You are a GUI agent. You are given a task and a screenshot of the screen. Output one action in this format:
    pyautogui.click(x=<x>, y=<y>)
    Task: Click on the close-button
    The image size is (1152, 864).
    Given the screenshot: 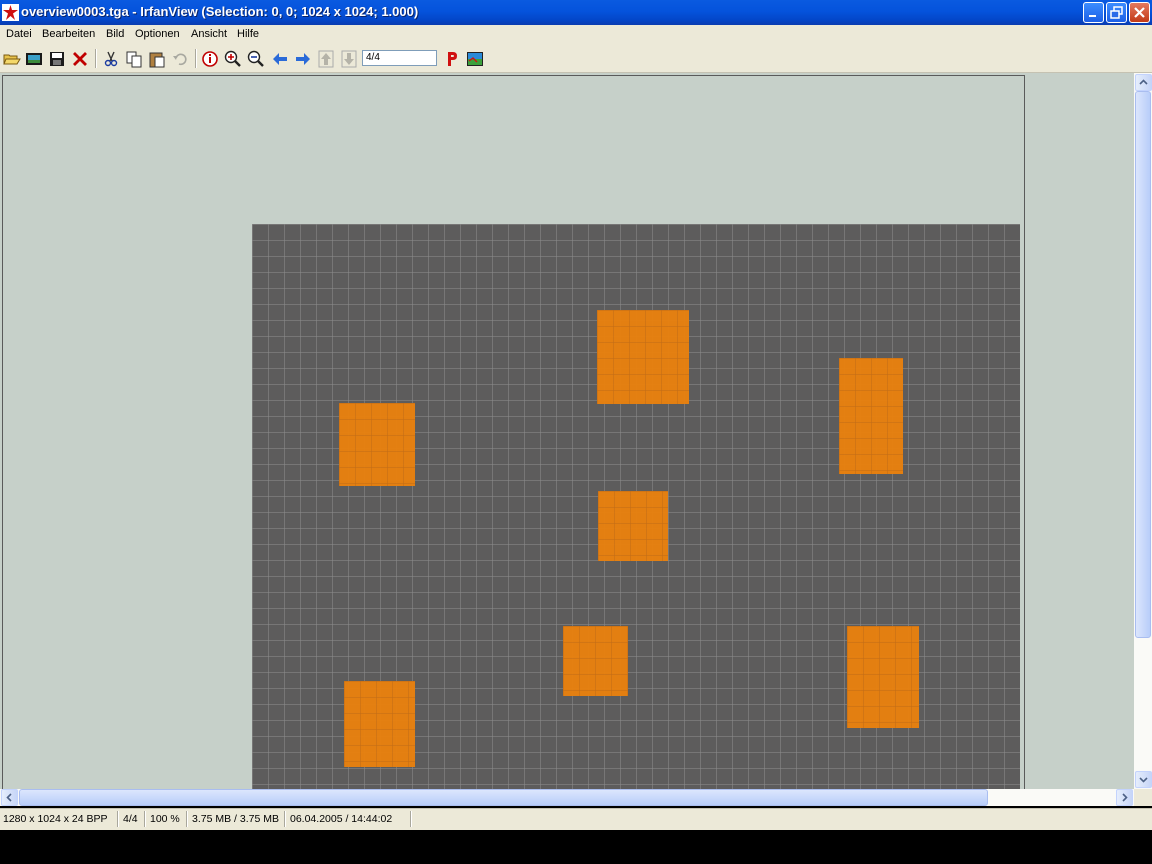 What is the action you would take?
    pyautogui.click(x=1139, y=12)
    